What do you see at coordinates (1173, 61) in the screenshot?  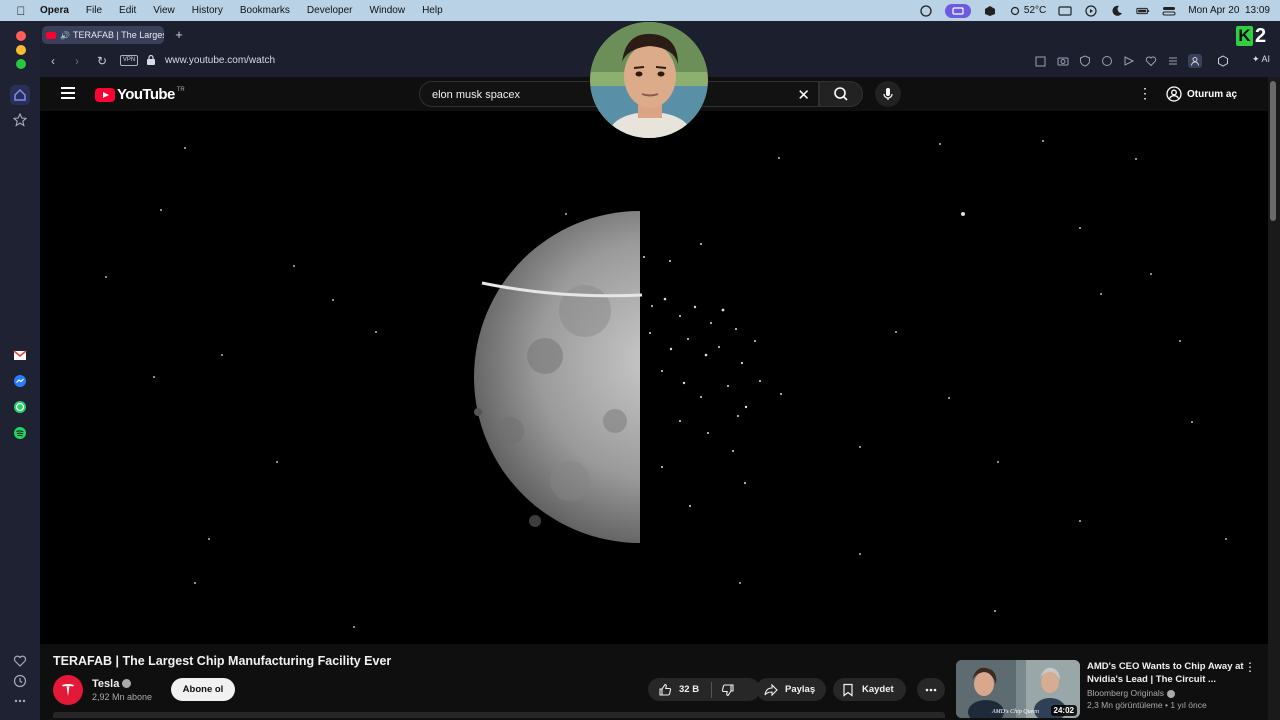 I see `list-icon` at bounding box center [1173, 61].